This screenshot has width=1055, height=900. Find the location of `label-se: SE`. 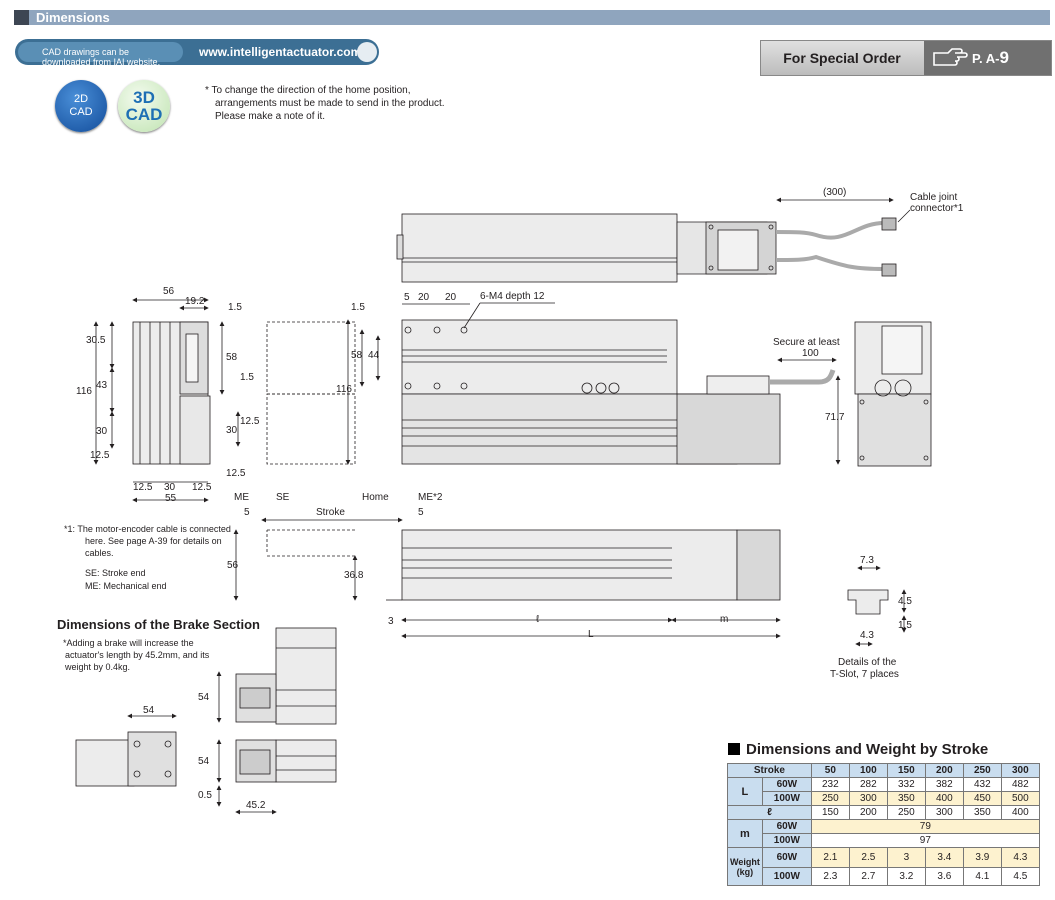

label-se: SE is located at coordinates (283, 497).